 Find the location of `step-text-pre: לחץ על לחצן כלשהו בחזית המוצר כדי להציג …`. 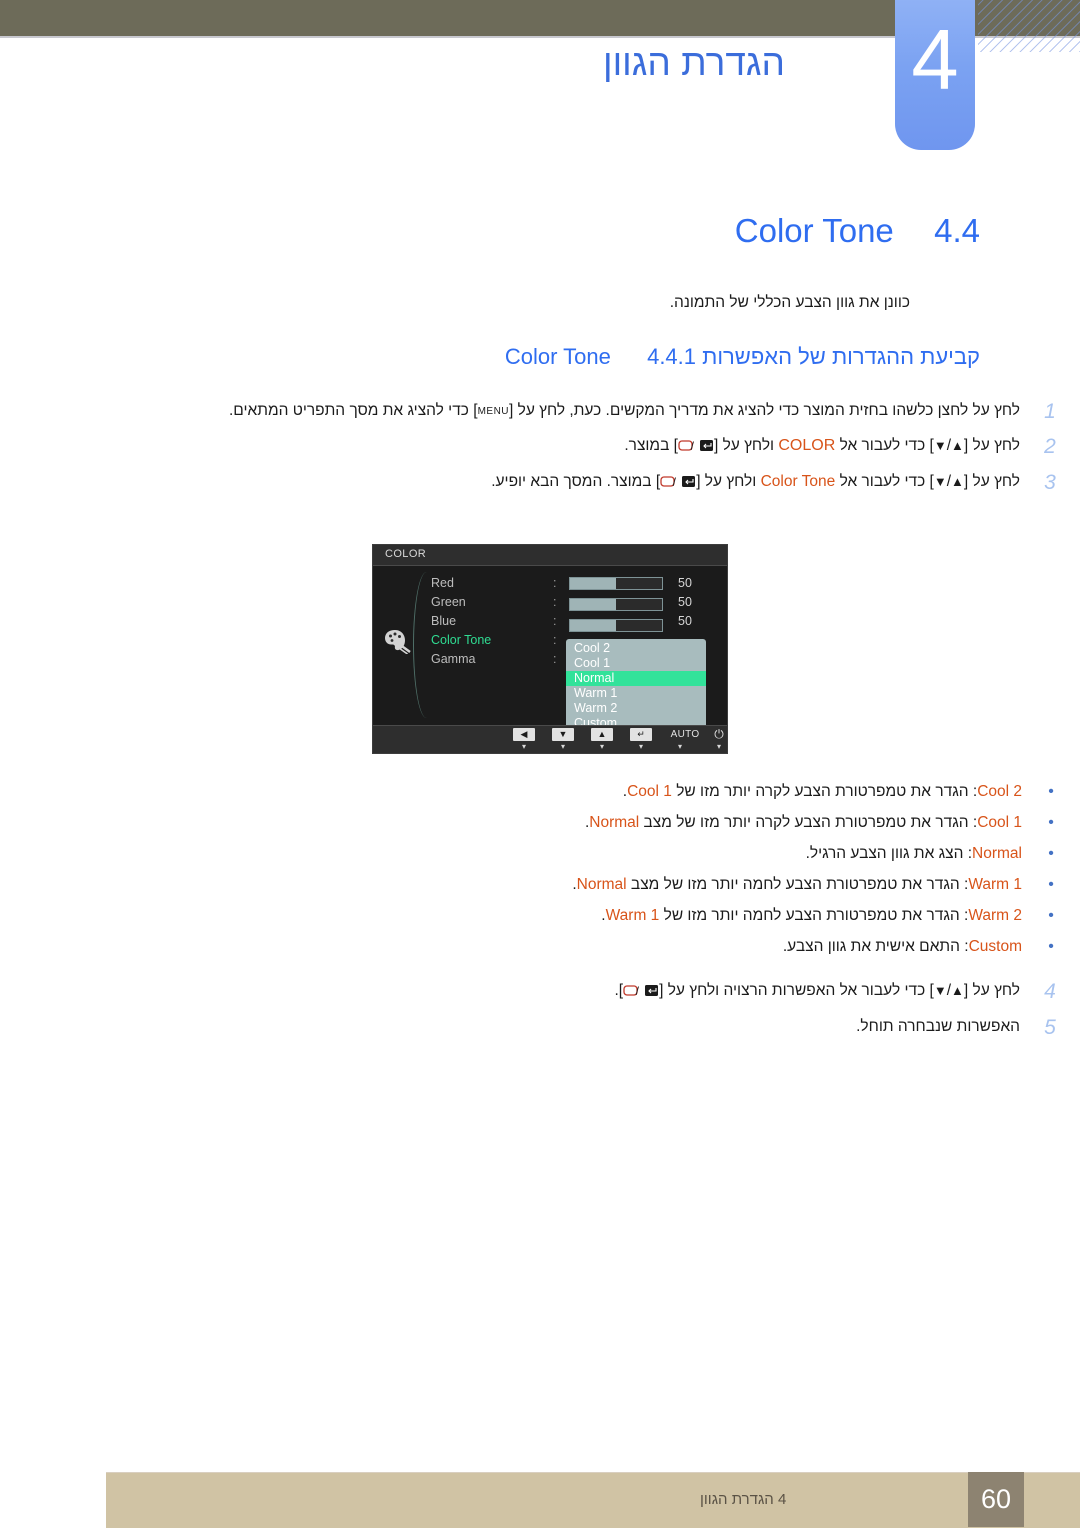

step-text-pre: לחץ על לחצן כלשהו בחזית המוצר כדי להציג … is located at coordinates (764, 410).